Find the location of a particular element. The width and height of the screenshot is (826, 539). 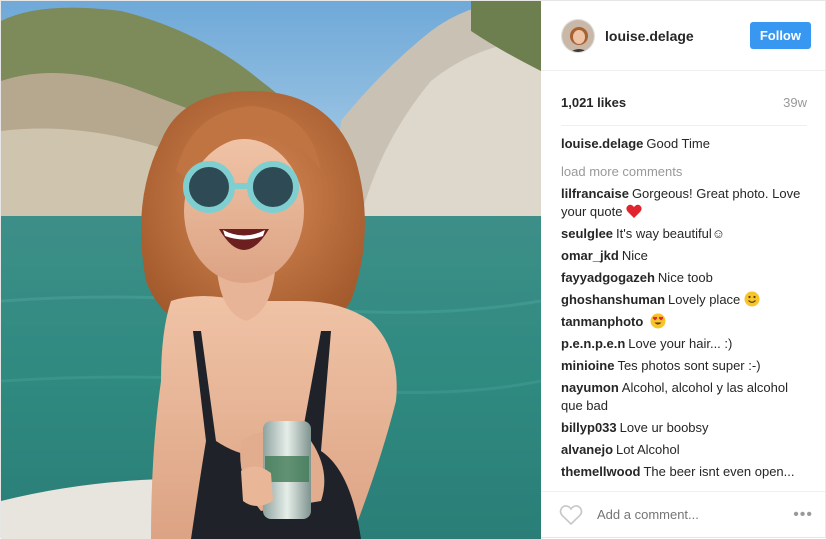

comment-username: alvanejo is located at coordinates (587, 449).